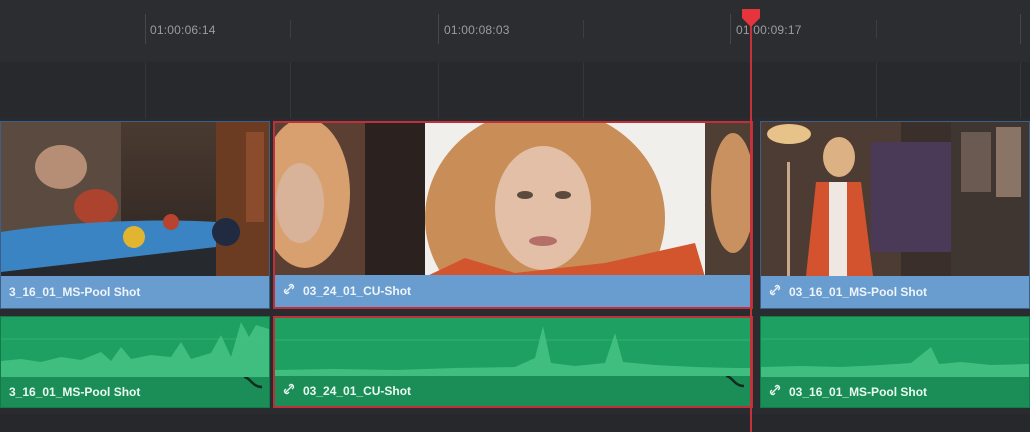  I want to click on clip-name-label: 3_16_01_MS-Pool Shot, so click(135, 292).